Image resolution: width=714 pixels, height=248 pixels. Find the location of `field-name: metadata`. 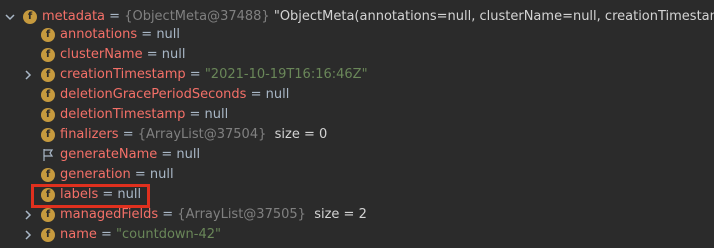

field-name: metadata is located at coordinates (74, 16).